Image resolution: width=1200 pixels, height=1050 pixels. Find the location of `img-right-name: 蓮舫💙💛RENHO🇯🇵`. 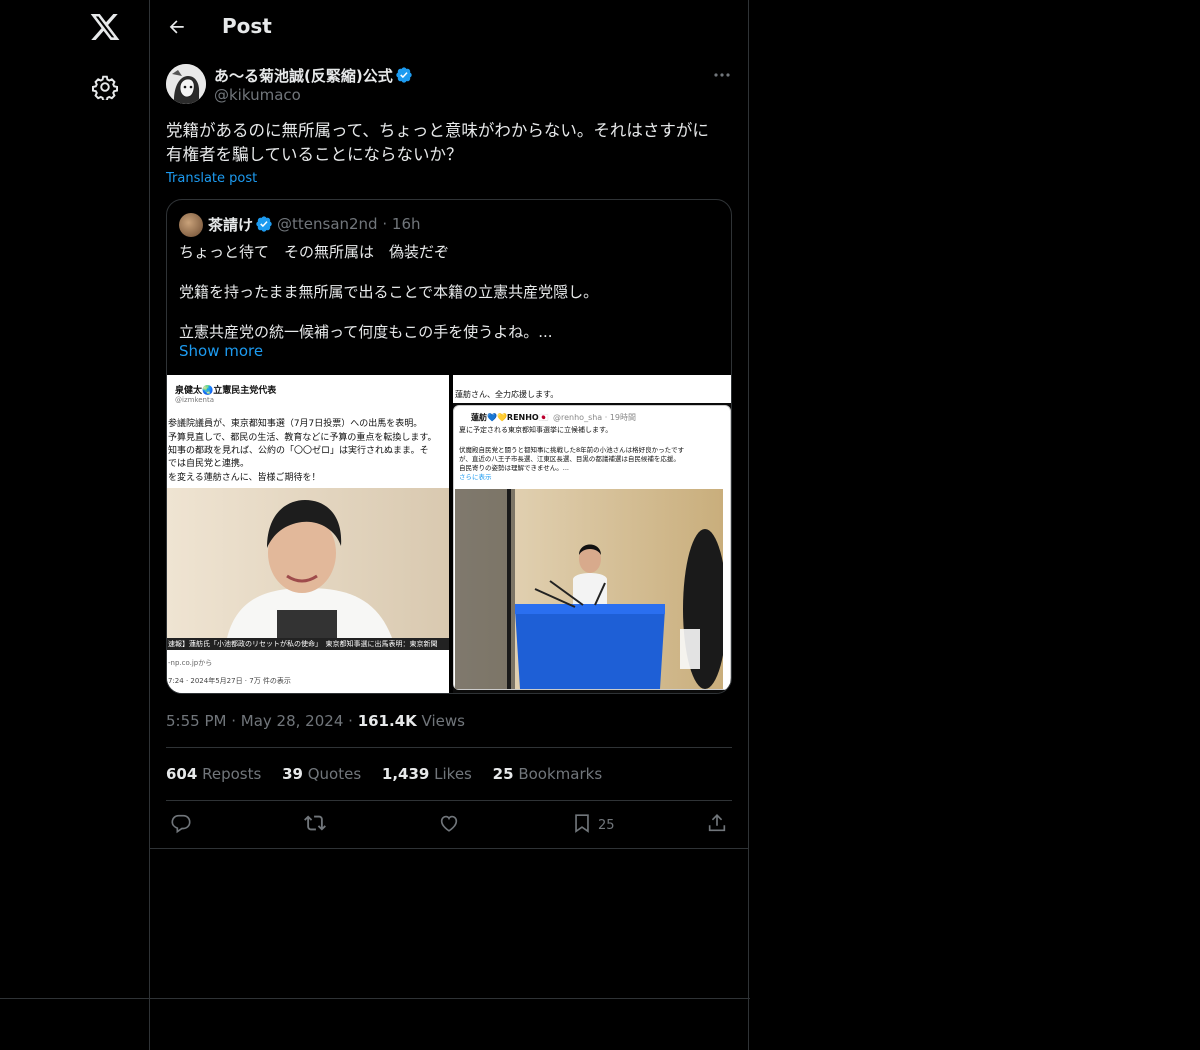

img-right-name: 蓮舫💙💛RENHO🇯🇵 is located at coordinates (510, 417).